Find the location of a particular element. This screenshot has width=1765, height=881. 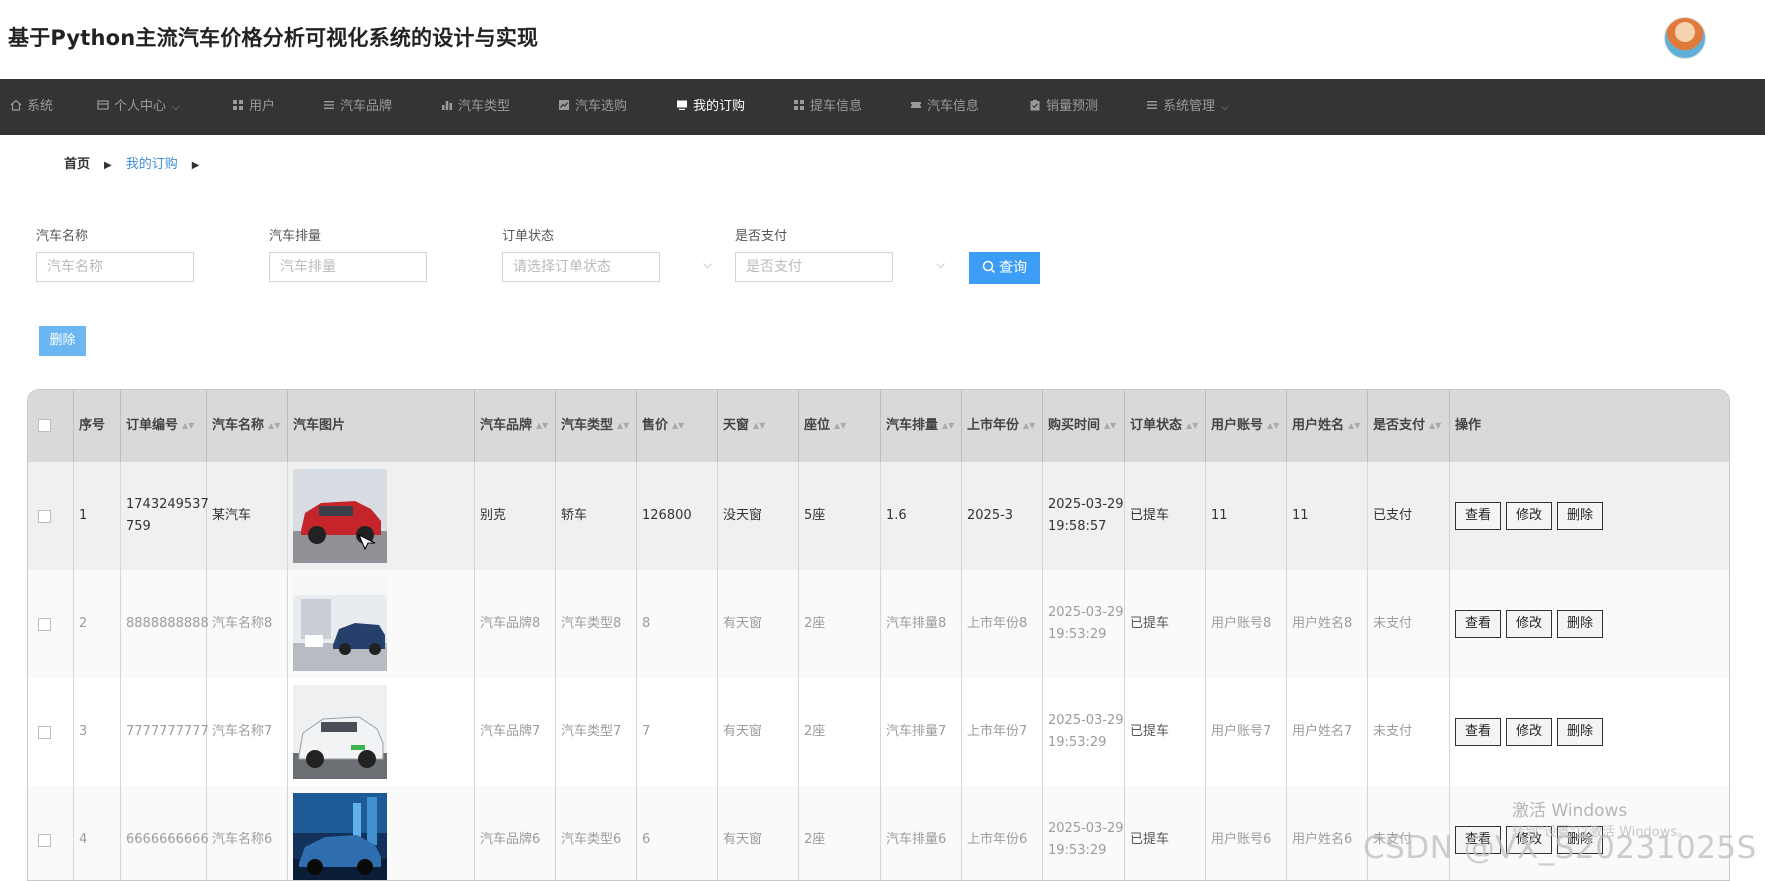

nav-item-car-brand: 汽车品牌 is located at coordinates (357, 107).